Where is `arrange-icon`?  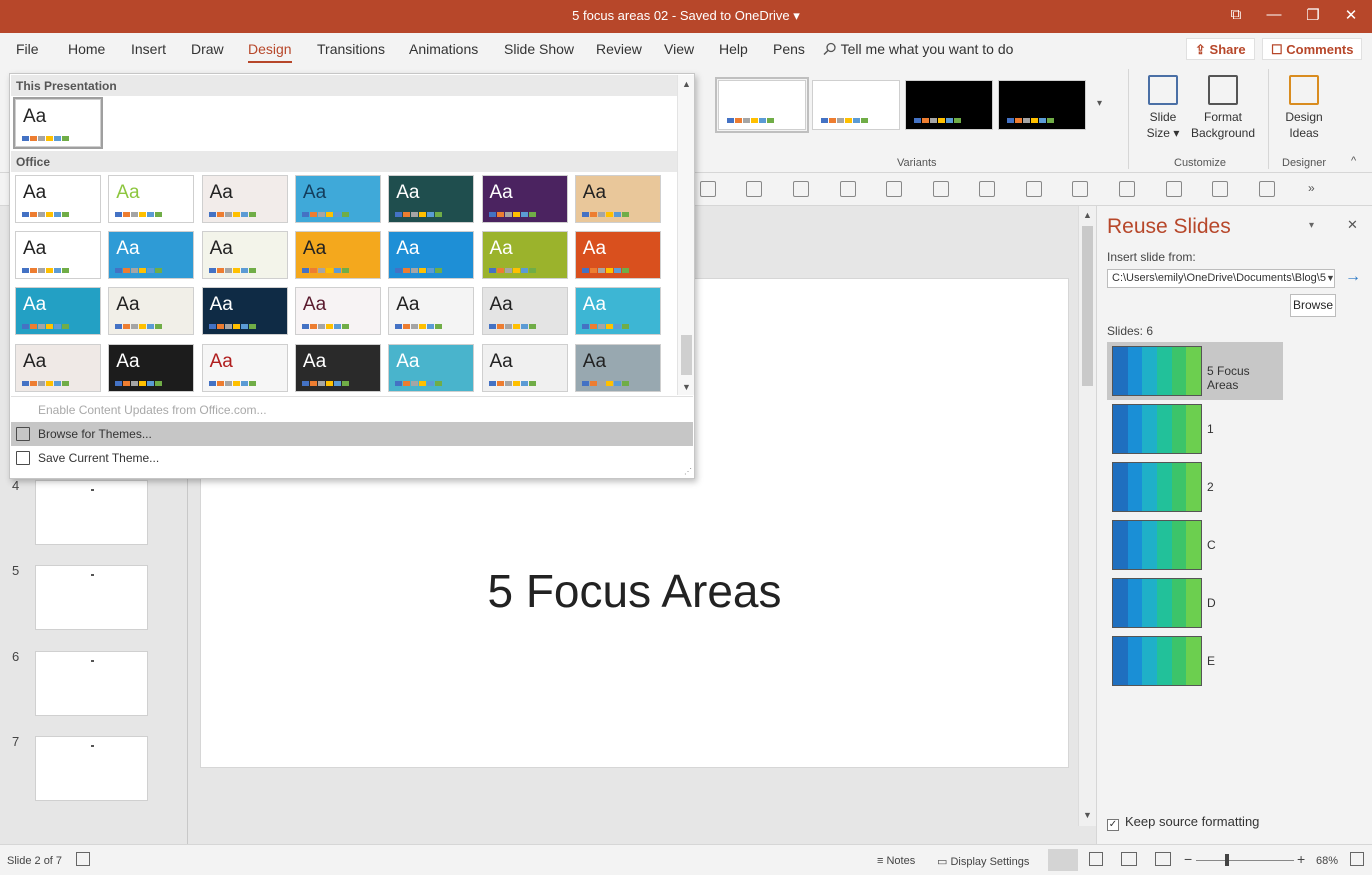
arrange-icon is located at coordinates (894, 189).